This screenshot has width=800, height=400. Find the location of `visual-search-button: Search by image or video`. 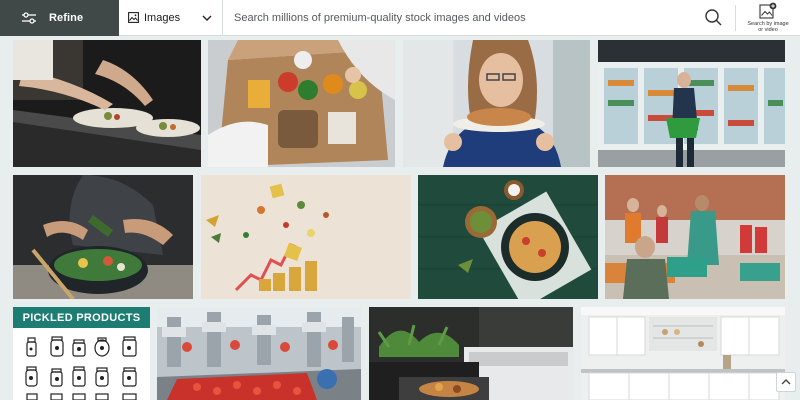

visual-search-button: Search by image or video is located at coordinates (768, 18).